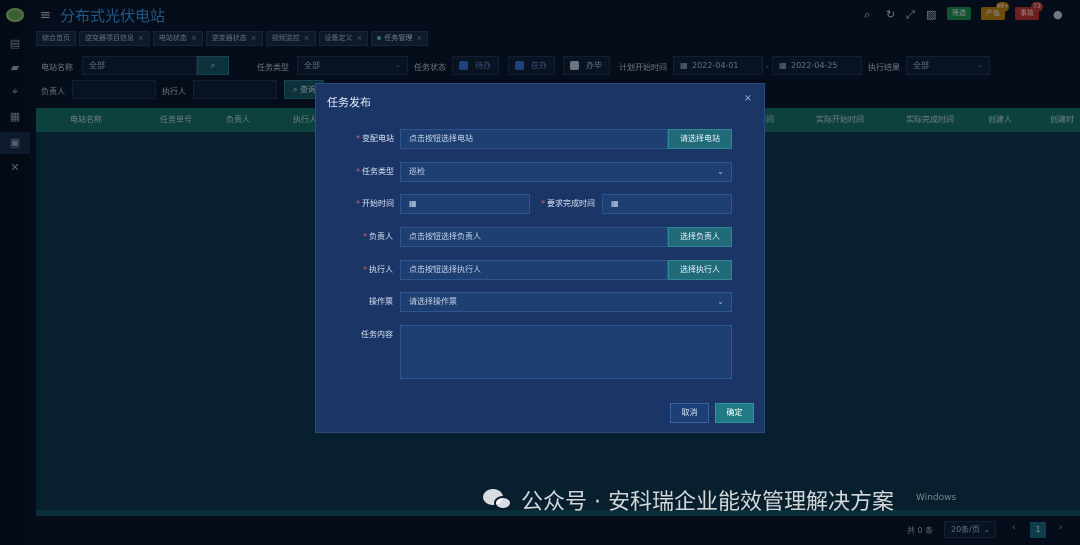  What do you see at coordinates (936, 498) in the screenshot?
I see `windows-watermark: Windows` at bounding box center [936, 498].